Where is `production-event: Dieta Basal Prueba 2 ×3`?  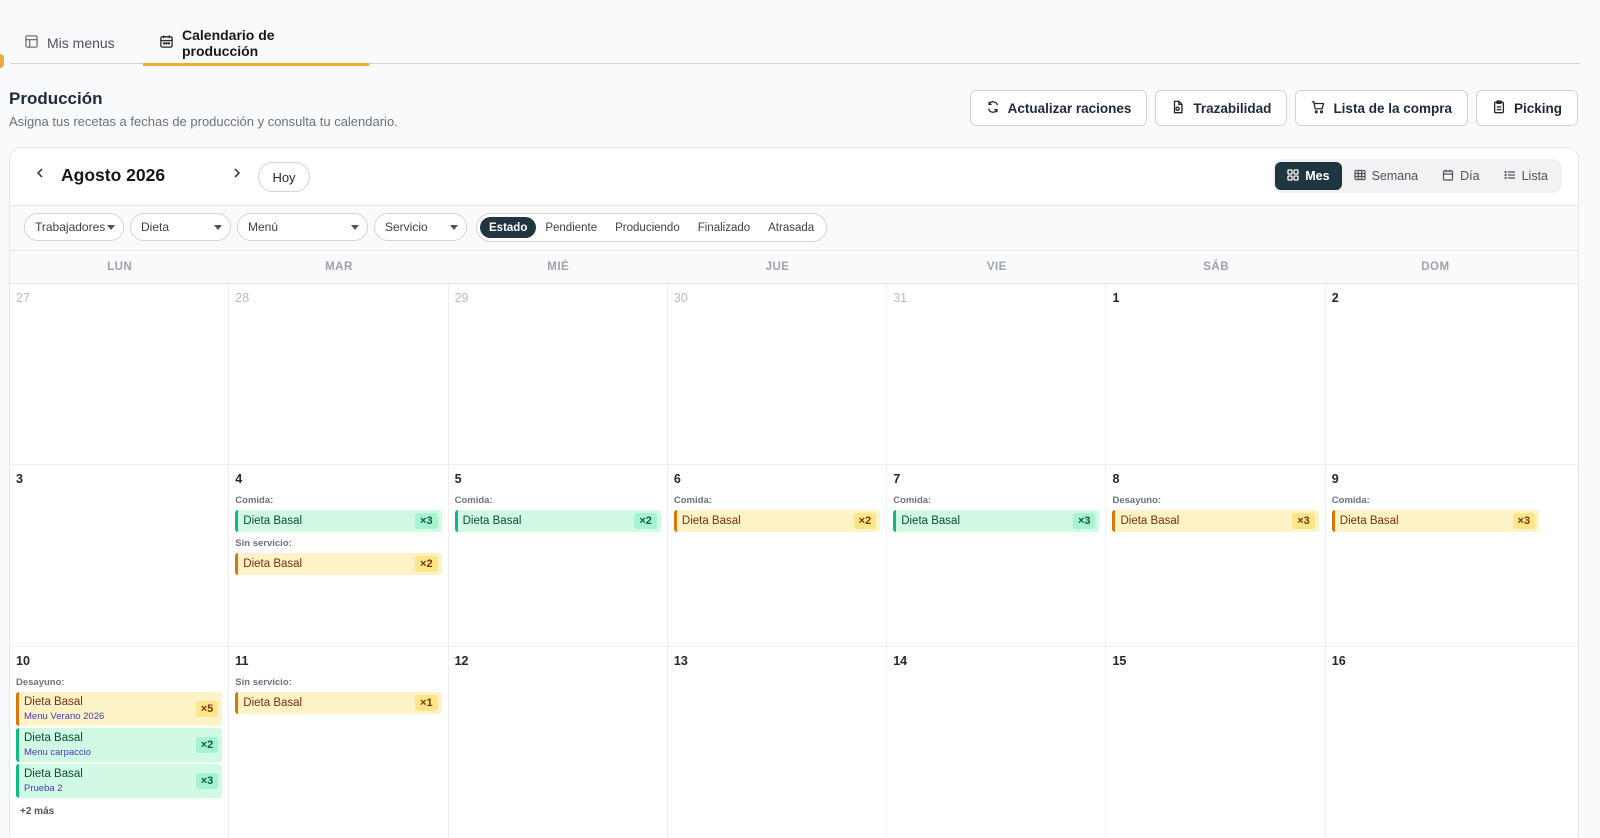
production-event: Dieta Basal Prueba 2 ×3 is located at coordinates (119, 781).